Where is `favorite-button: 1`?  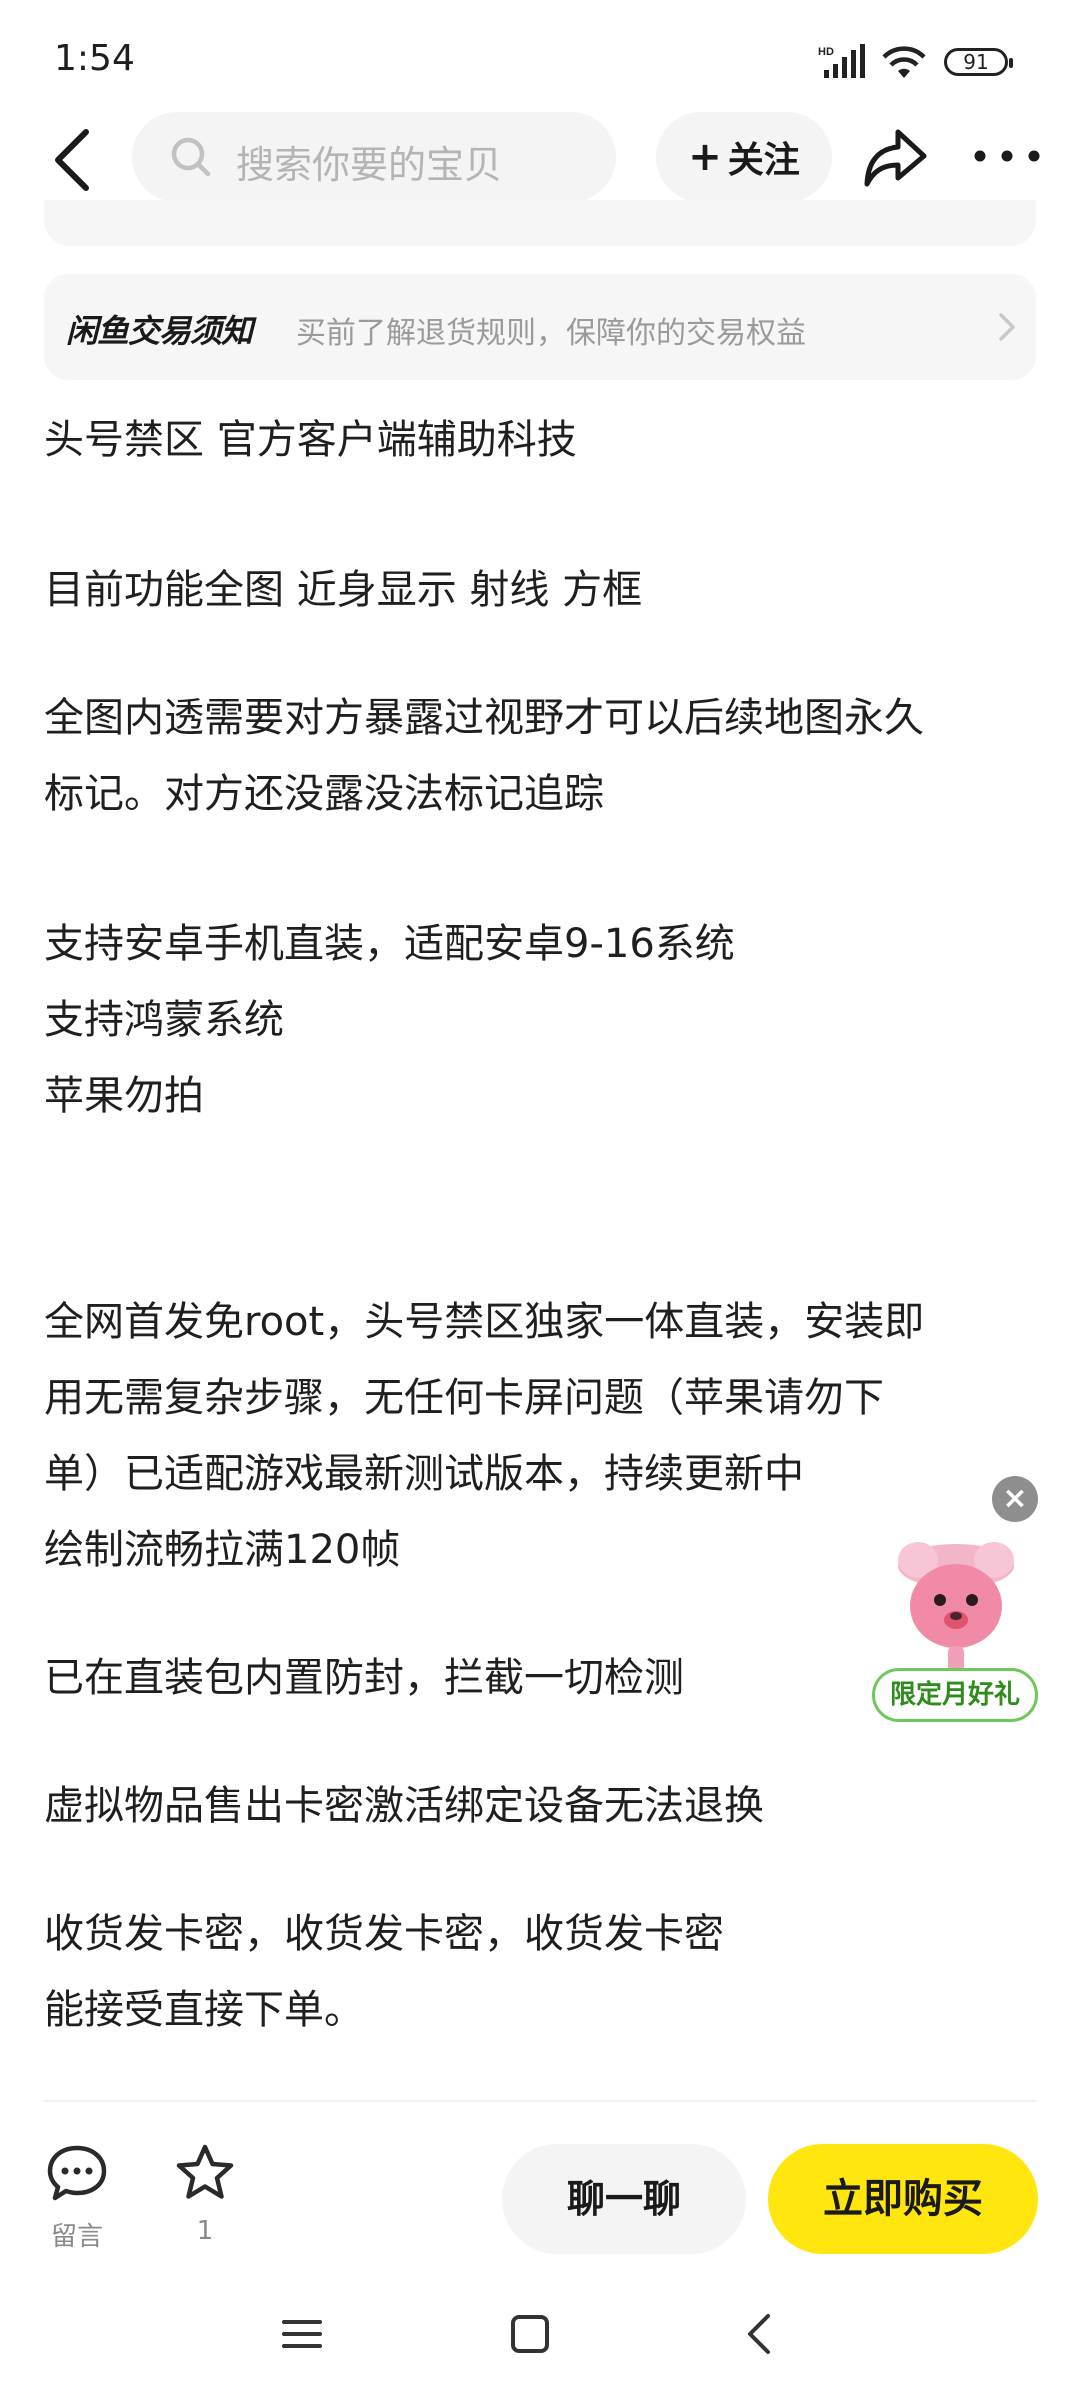
favorite-button: 1 is located at coordinates (205, 2194).